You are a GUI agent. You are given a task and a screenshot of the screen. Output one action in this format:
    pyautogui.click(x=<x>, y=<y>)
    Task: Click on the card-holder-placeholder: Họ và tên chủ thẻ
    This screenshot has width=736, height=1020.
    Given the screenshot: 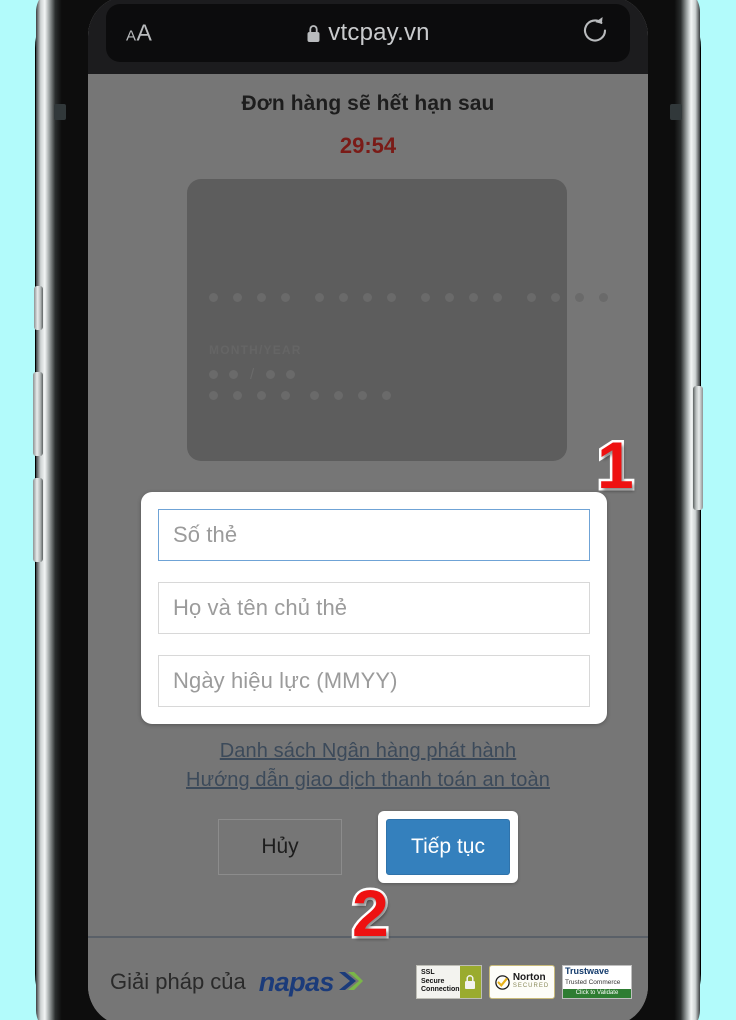 What is the action you would take?
    pyautogui.click(x=260, y=607)
    